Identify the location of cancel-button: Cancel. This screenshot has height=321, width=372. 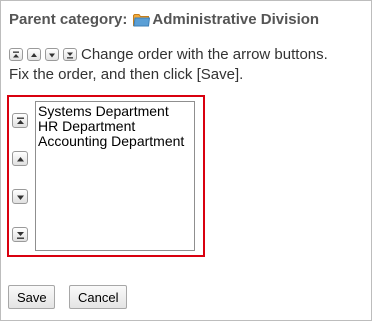
(98, 297).